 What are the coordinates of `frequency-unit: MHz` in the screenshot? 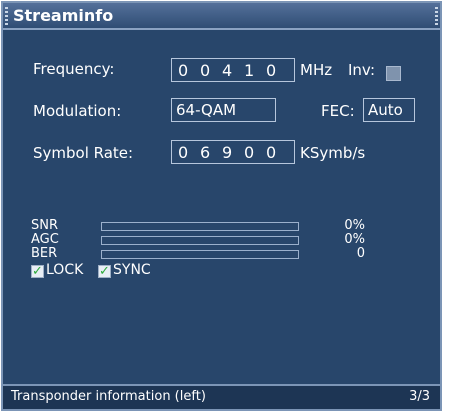 It's located at (316, 70).